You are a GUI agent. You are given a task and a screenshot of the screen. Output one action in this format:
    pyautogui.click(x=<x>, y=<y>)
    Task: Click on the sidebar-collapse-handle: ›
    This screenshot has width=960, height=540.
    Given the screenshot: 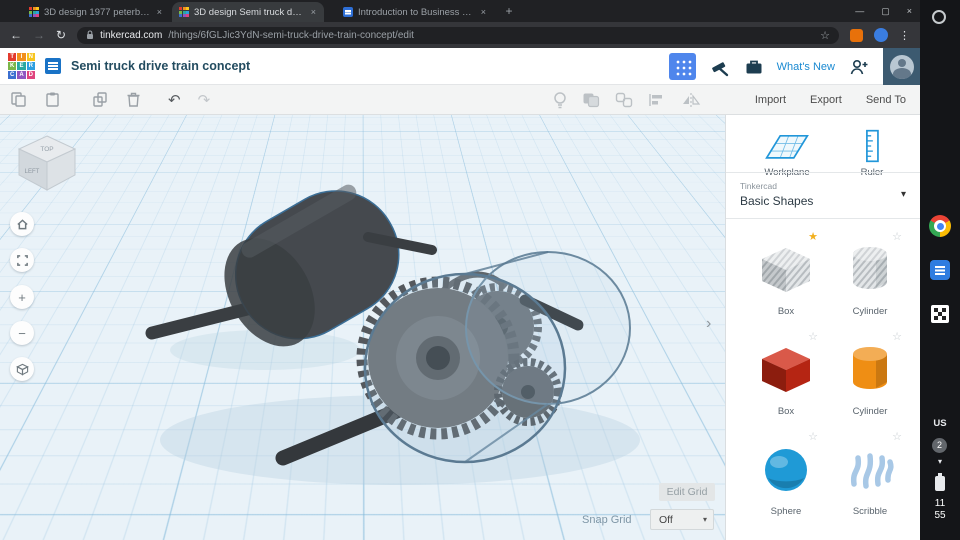 What is the action you would take?
    pyautogui.click(x=708, y=324)
    